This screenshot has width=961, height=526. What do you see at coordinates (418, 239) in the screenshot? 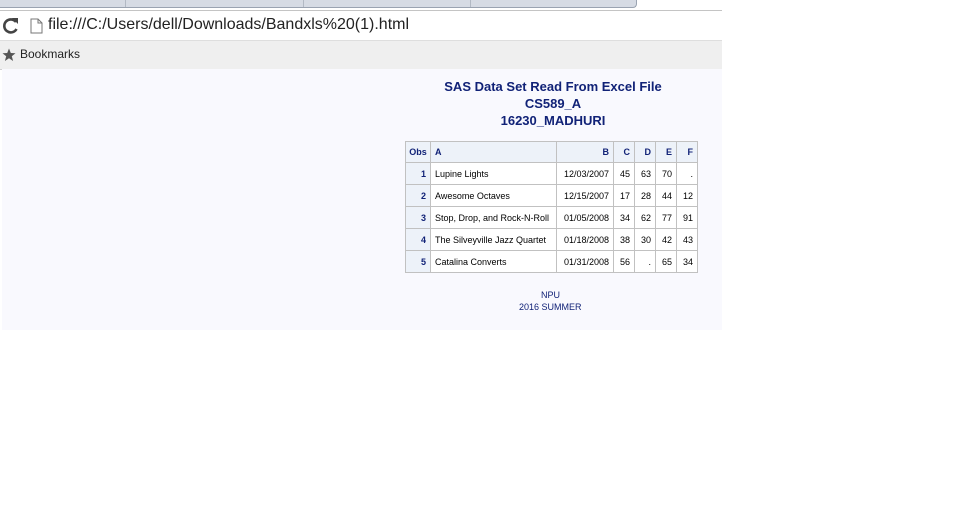
I see `obs-cell: 4` at bounding box center [418, 239].